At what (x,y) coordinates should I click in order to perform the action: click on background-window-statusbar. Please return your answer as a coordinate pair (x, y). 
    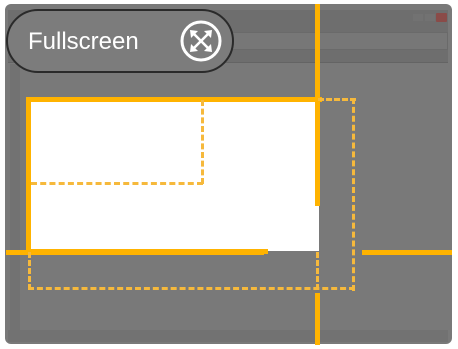
    Looking at the image, I should click on (228, 336).